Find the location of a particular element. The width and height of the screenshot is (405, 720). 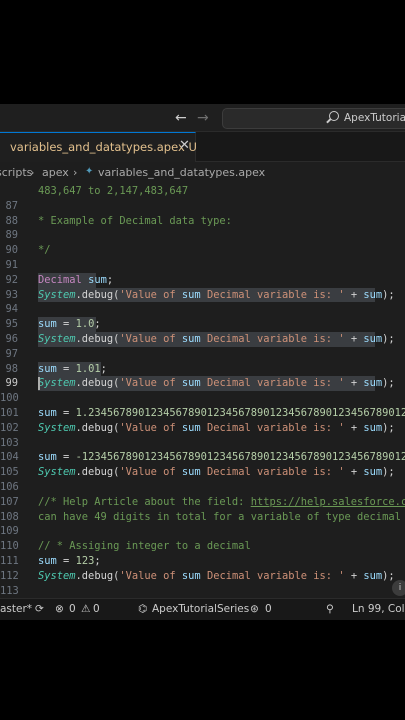

line-number: 90 is located at coordinates (11, 250).